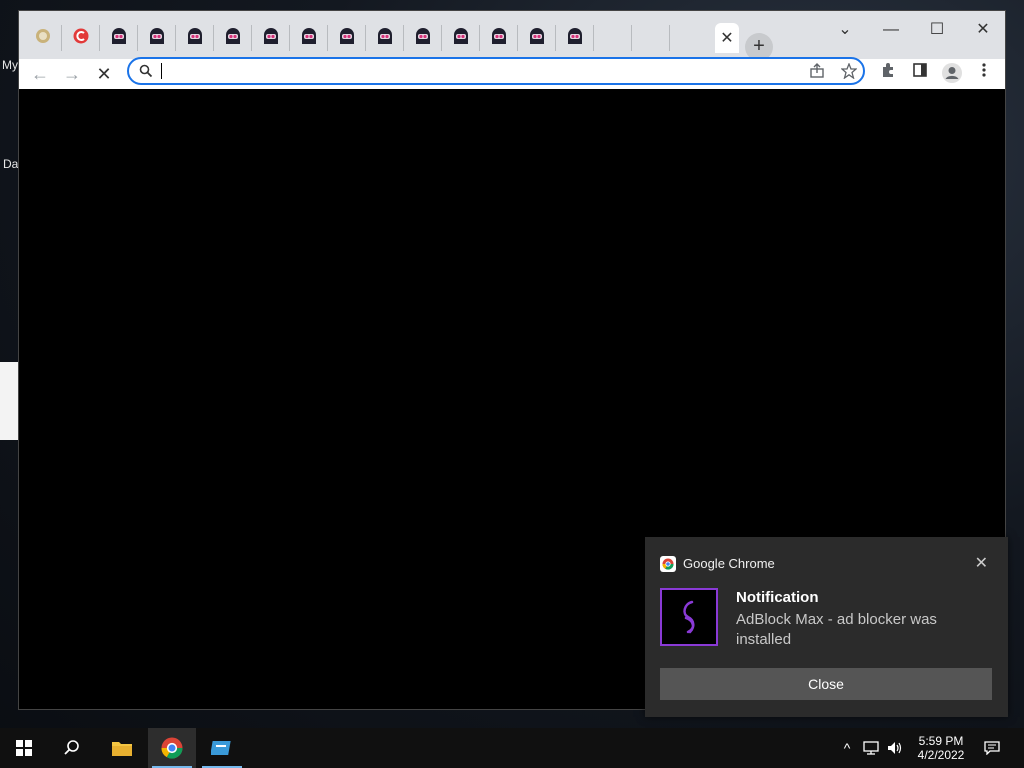  What do you see at coordinates (512, 748) in the screenshot?
I see `taskbar: ^ 5:59 PM 4/2/2022` at bounding box center [512, 748].